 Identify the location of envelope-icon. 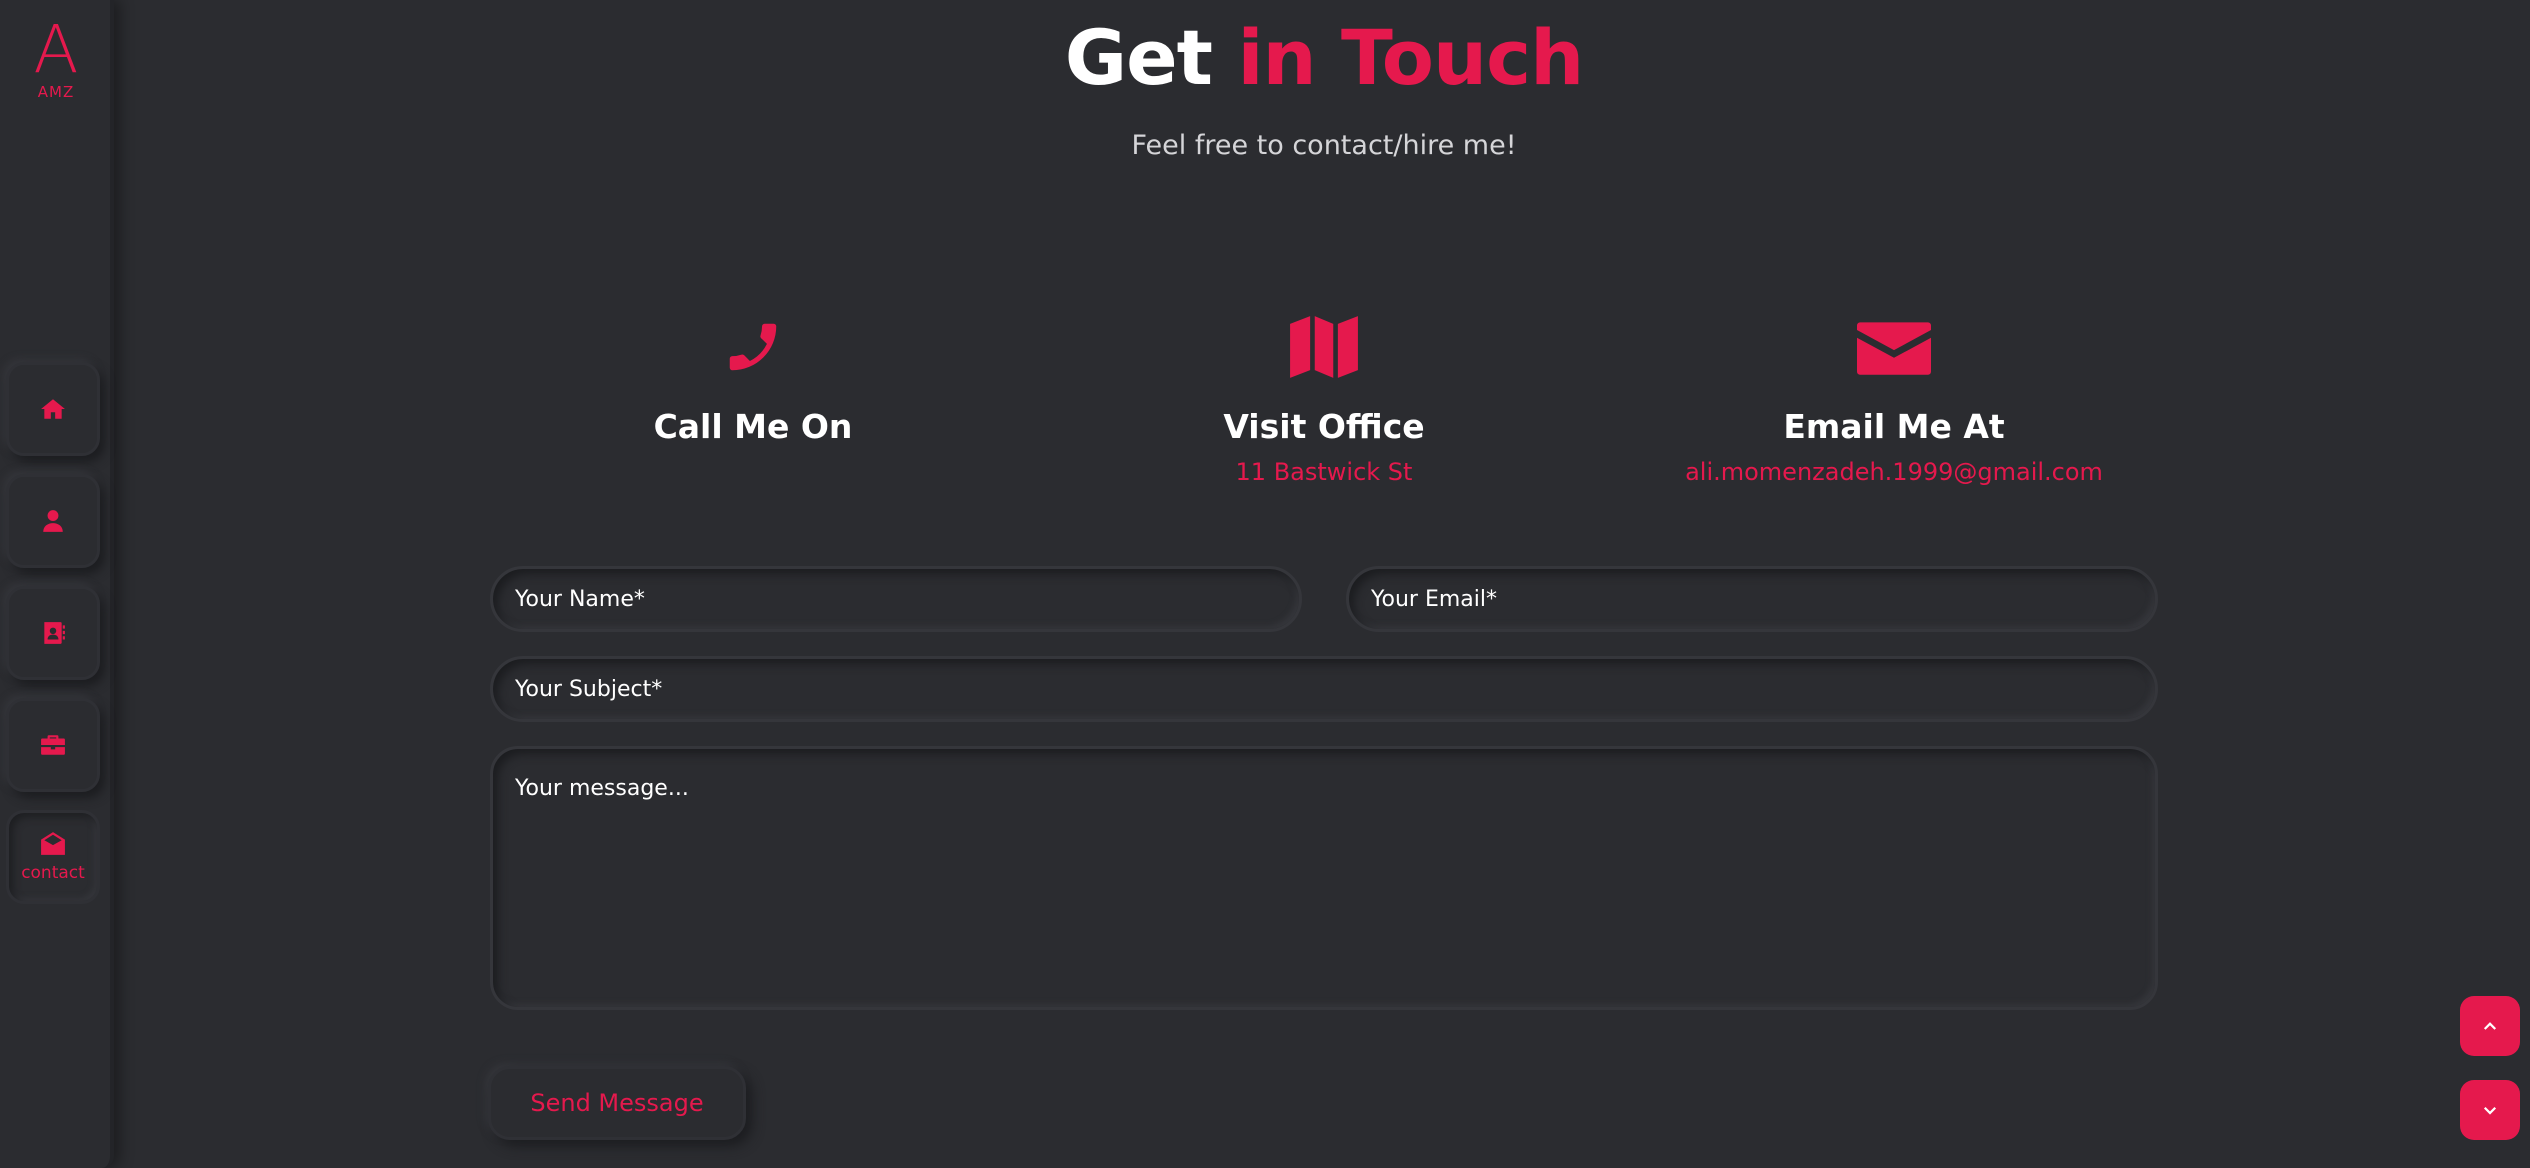
(1894, 348).